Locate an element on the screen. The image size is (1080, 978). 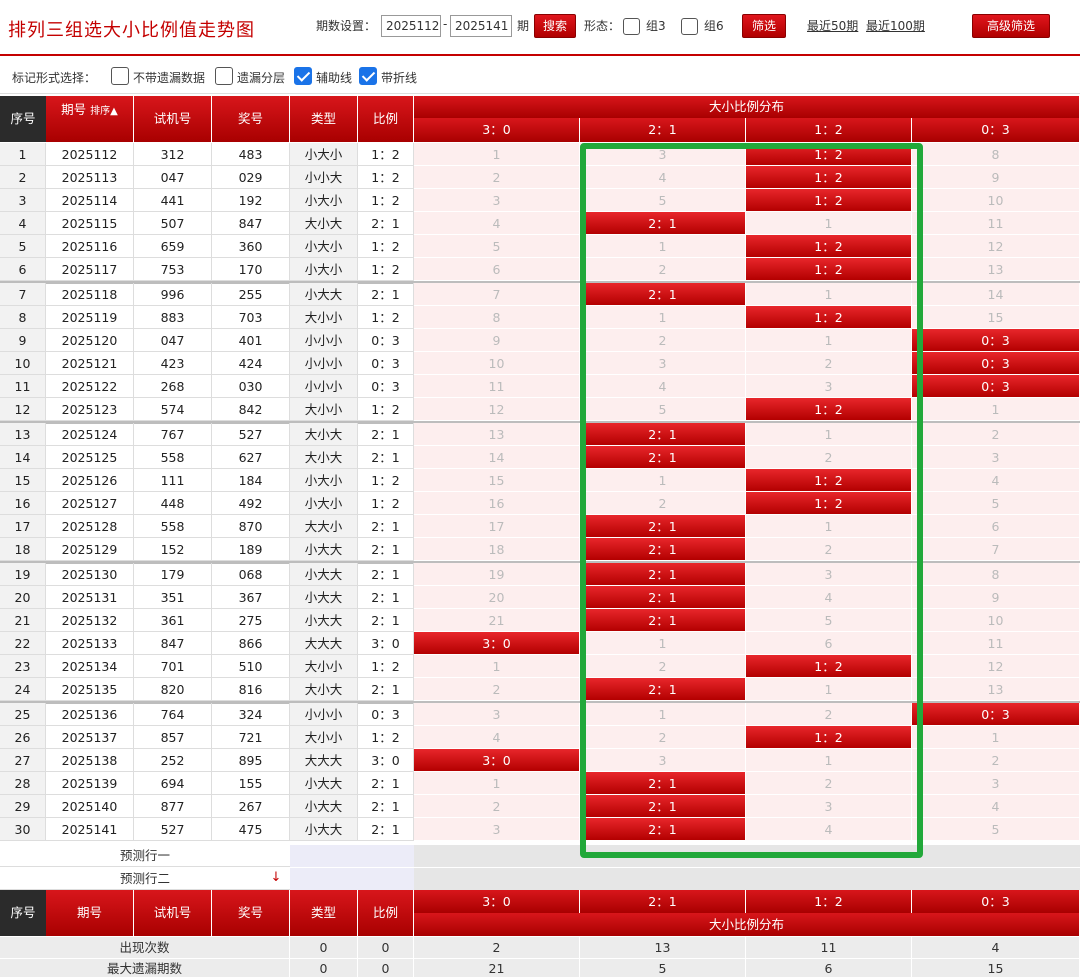
recent-50-link: 最近50期 is located at coordinates (832, 25).